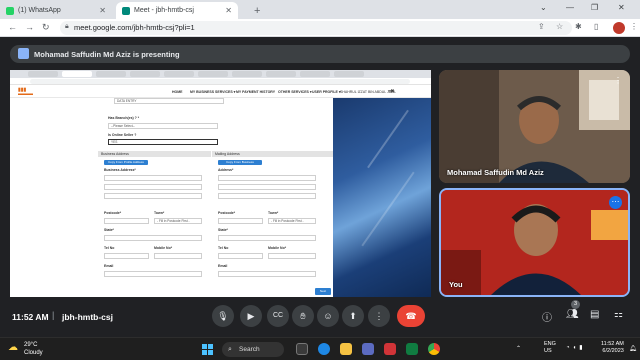 The width and height of the screenshot is (640, 360). I want to click on store-icon, so click(368, 349).